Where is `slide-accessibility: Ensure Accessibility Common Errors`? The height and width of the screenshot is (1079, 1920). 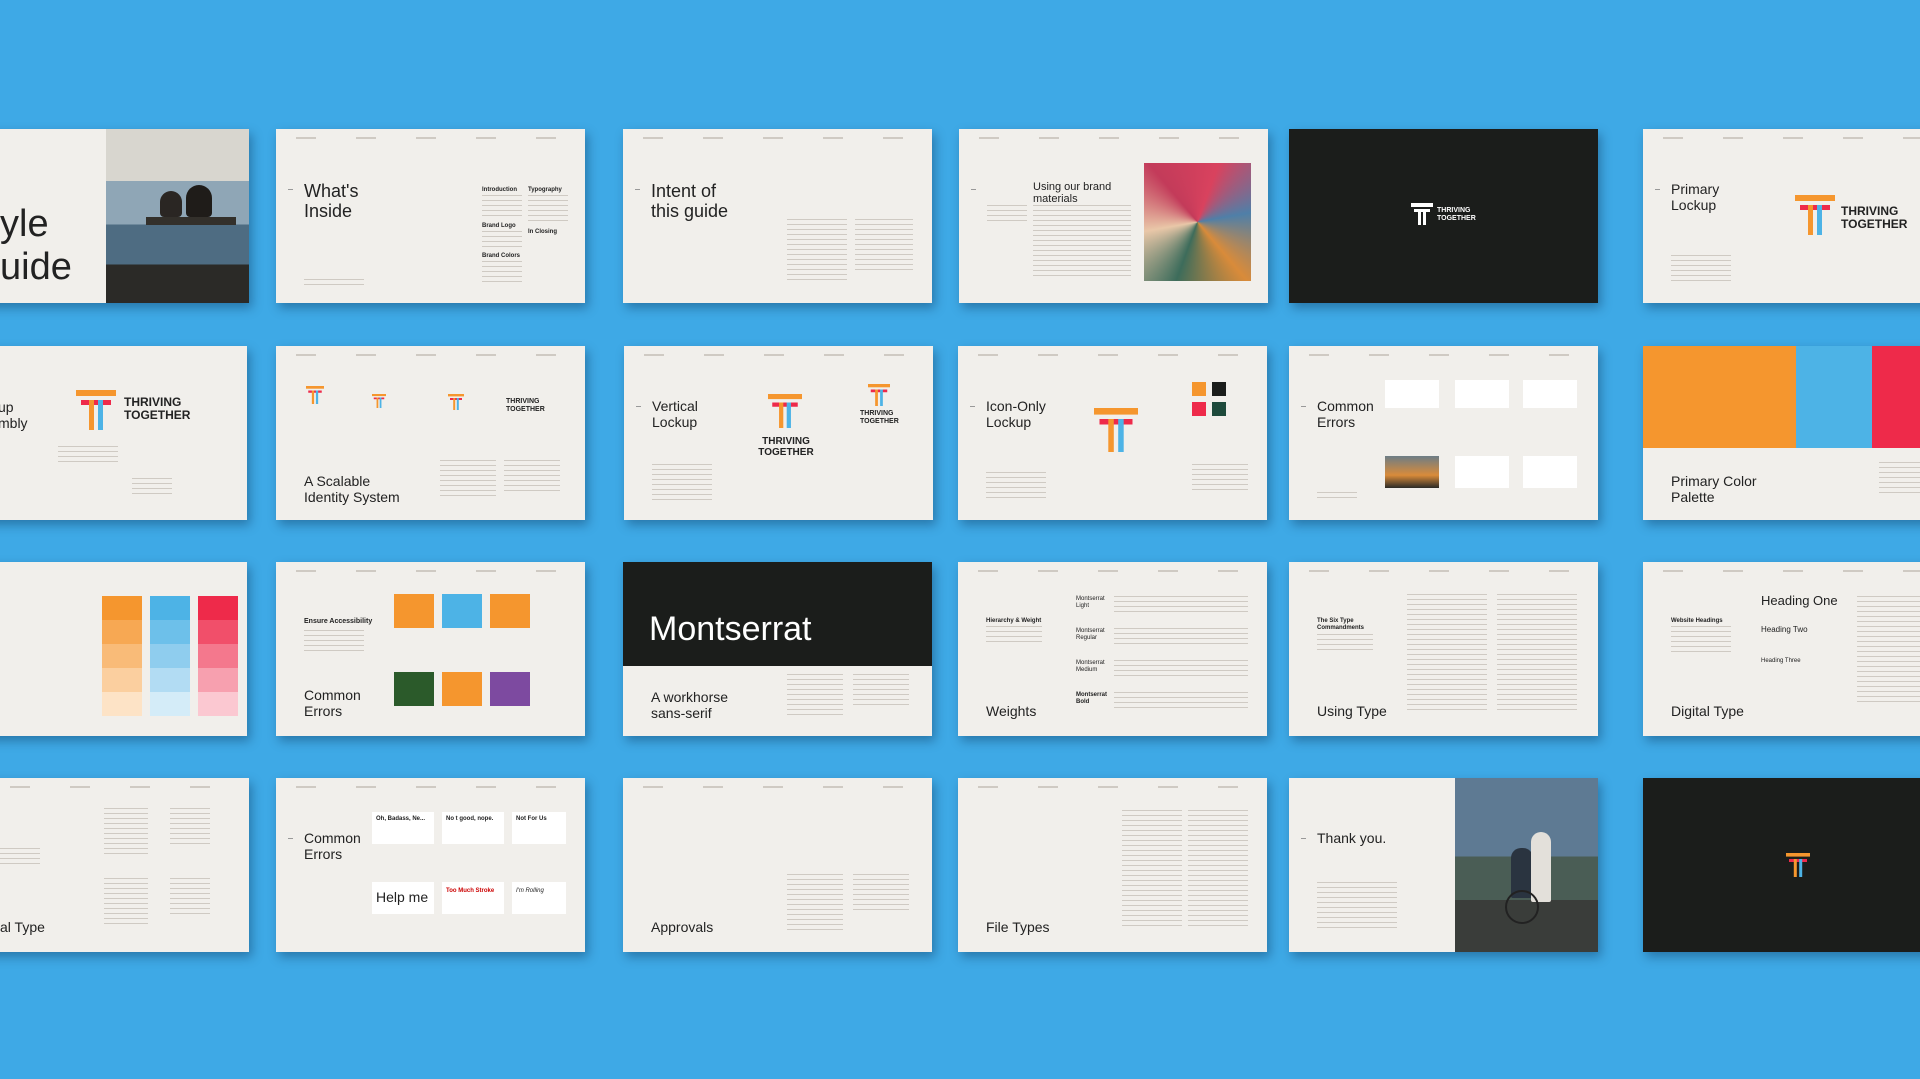
slide-accessibility: Ensure Accessibility Common Errors is located at coordinates (430, 649).